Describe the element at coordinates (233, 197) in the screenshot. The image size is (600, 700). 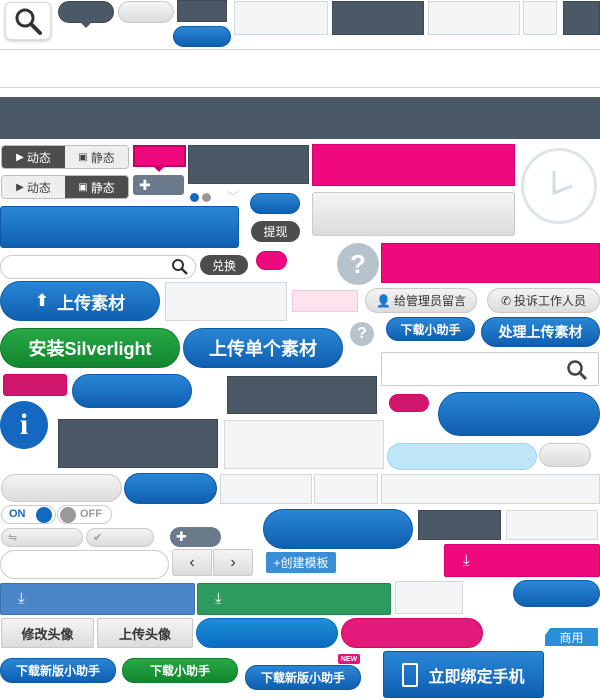
I see `chevron-down-icon: ﹀` at that location.